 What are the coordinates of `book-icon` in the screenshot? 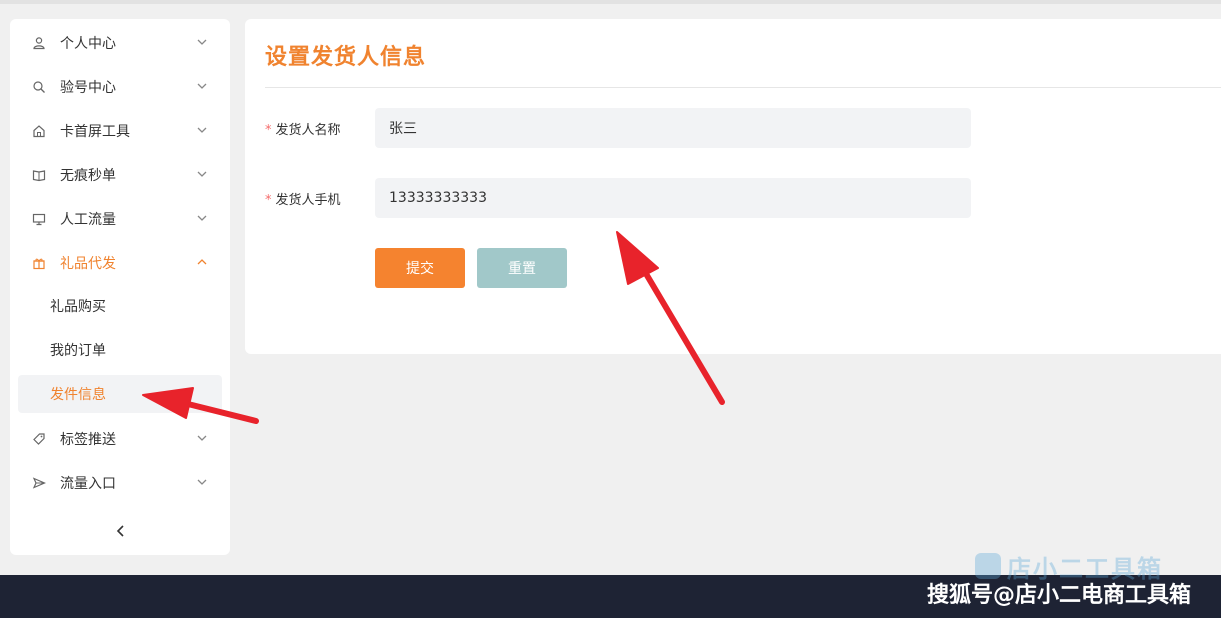 It's located at (39, 175).